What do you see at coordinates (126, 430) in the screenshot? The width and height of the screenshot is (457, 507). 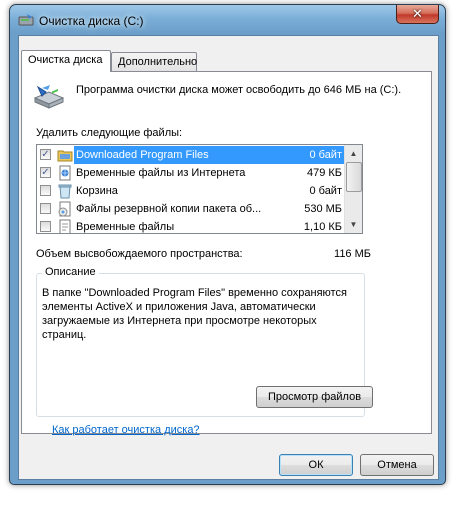 I see `help-link: Как работает очистка диска?` at bounding box center [126, 430].